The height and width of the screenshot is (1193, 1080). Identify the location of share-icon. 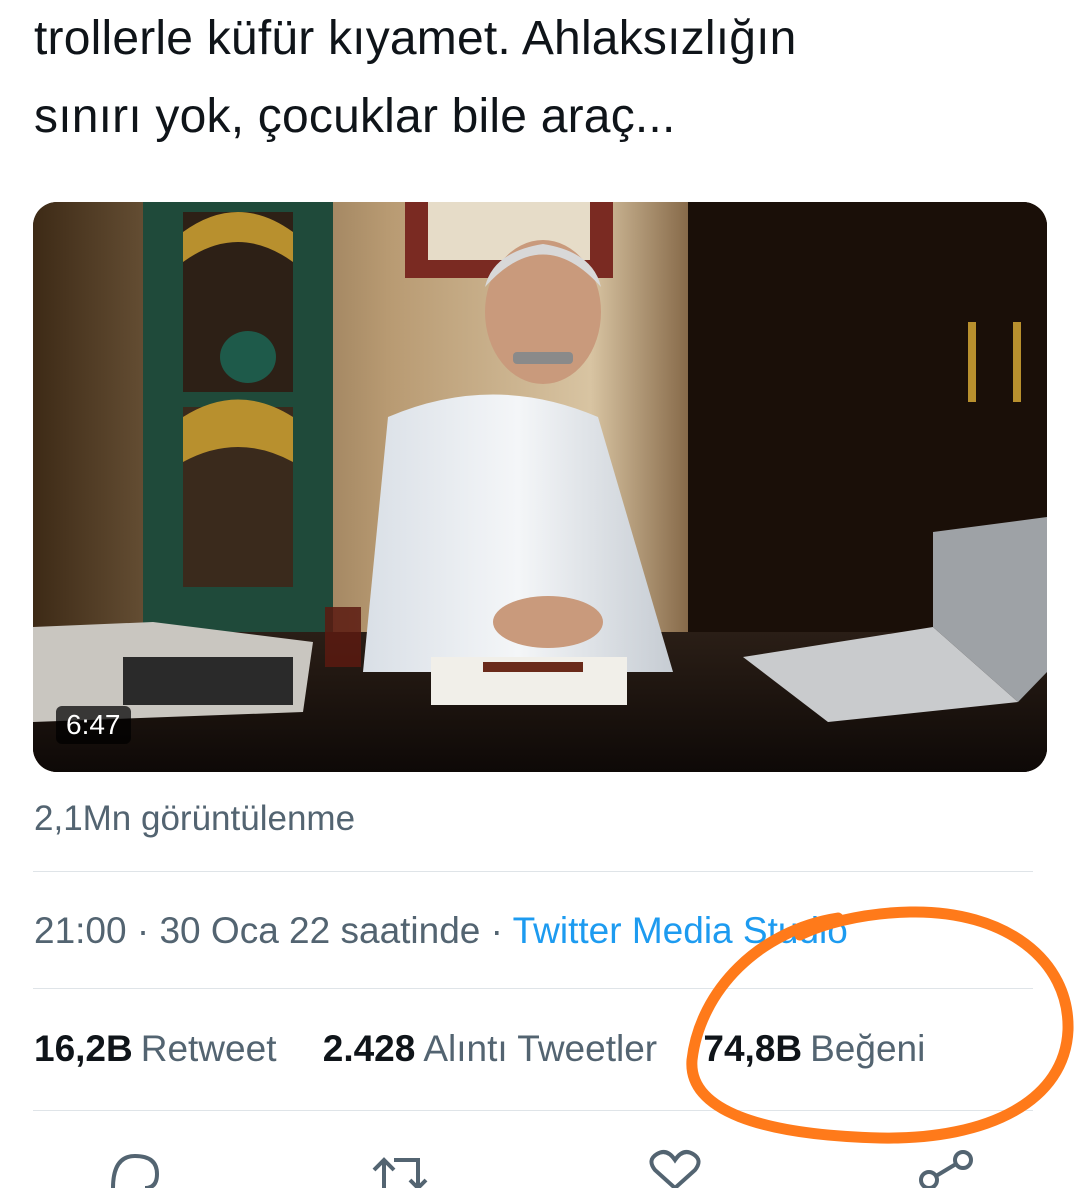
(946, 1170).